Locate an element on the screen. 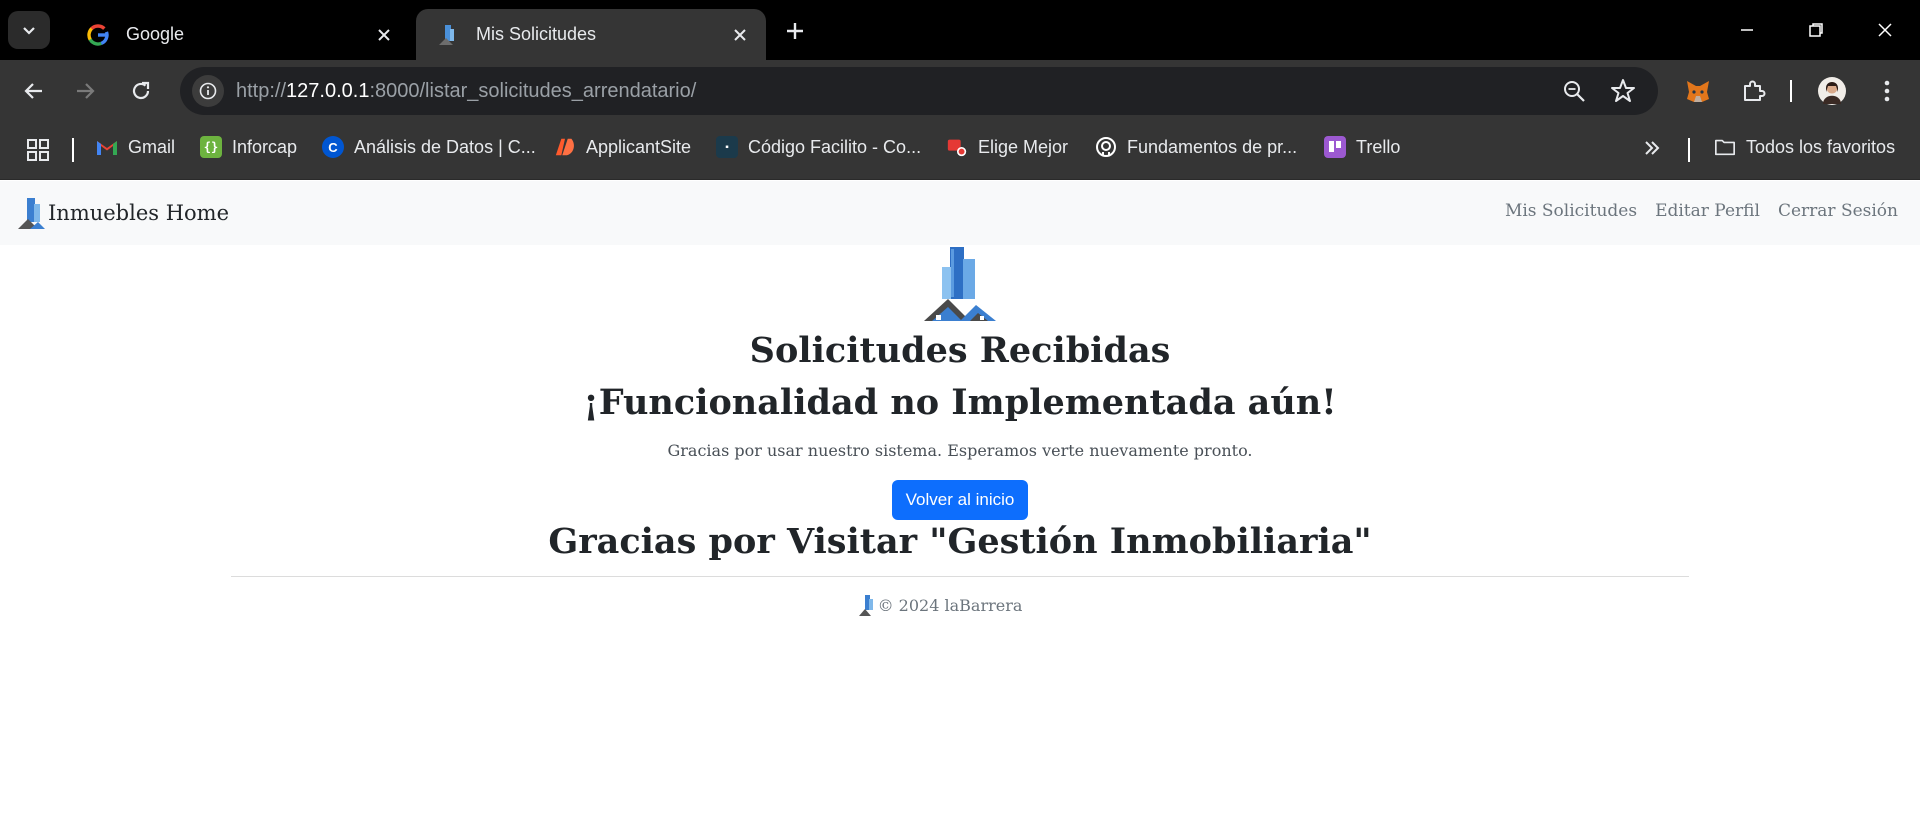 Image resolution: width=1920 pixels, height=828 pixels. bookmark-star-icon is located at coordinates (1623, 91).